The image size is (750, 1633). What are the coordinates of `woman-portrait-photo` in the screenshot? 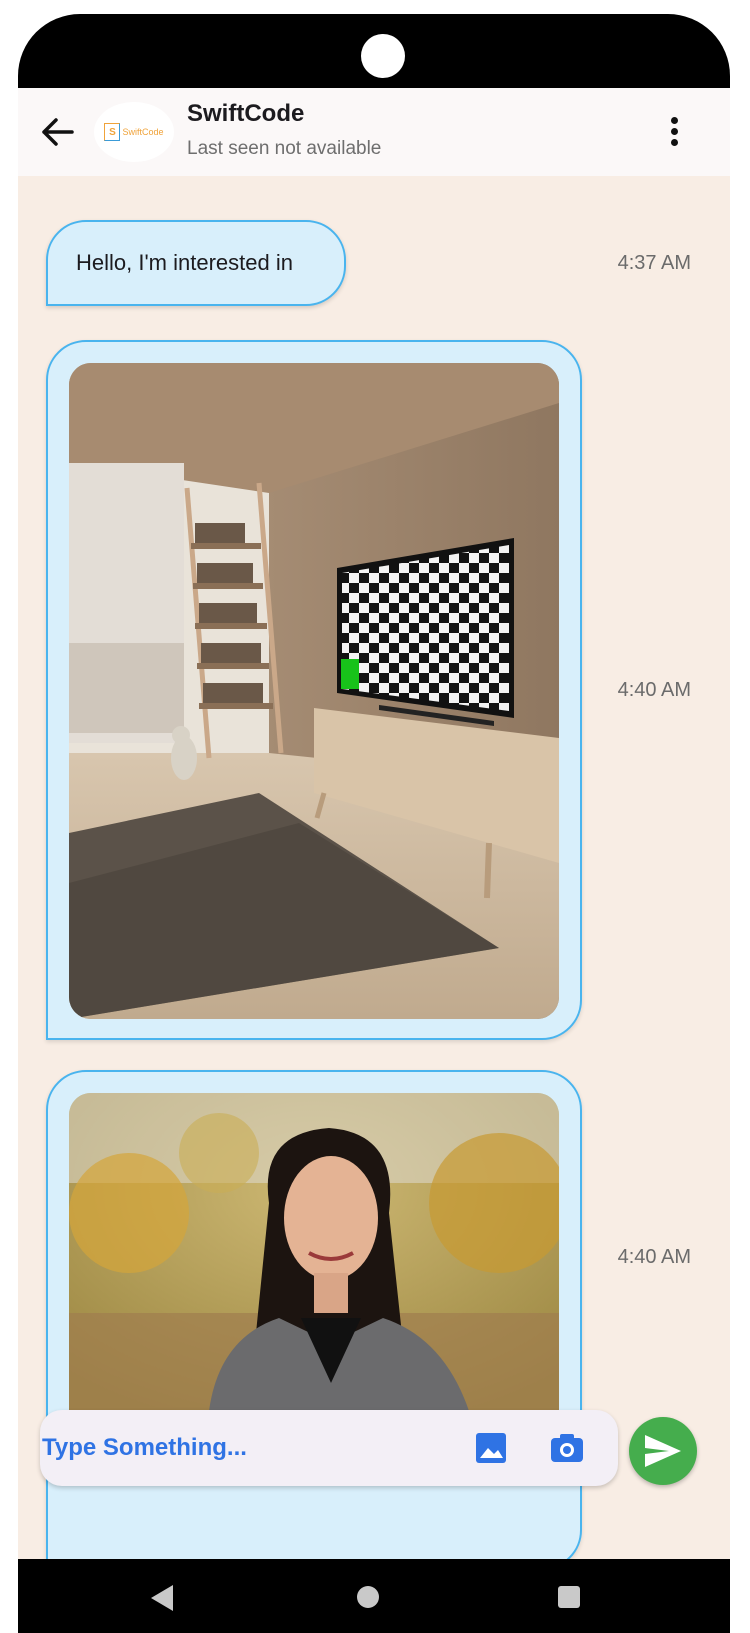 It's located at (314, 1252).